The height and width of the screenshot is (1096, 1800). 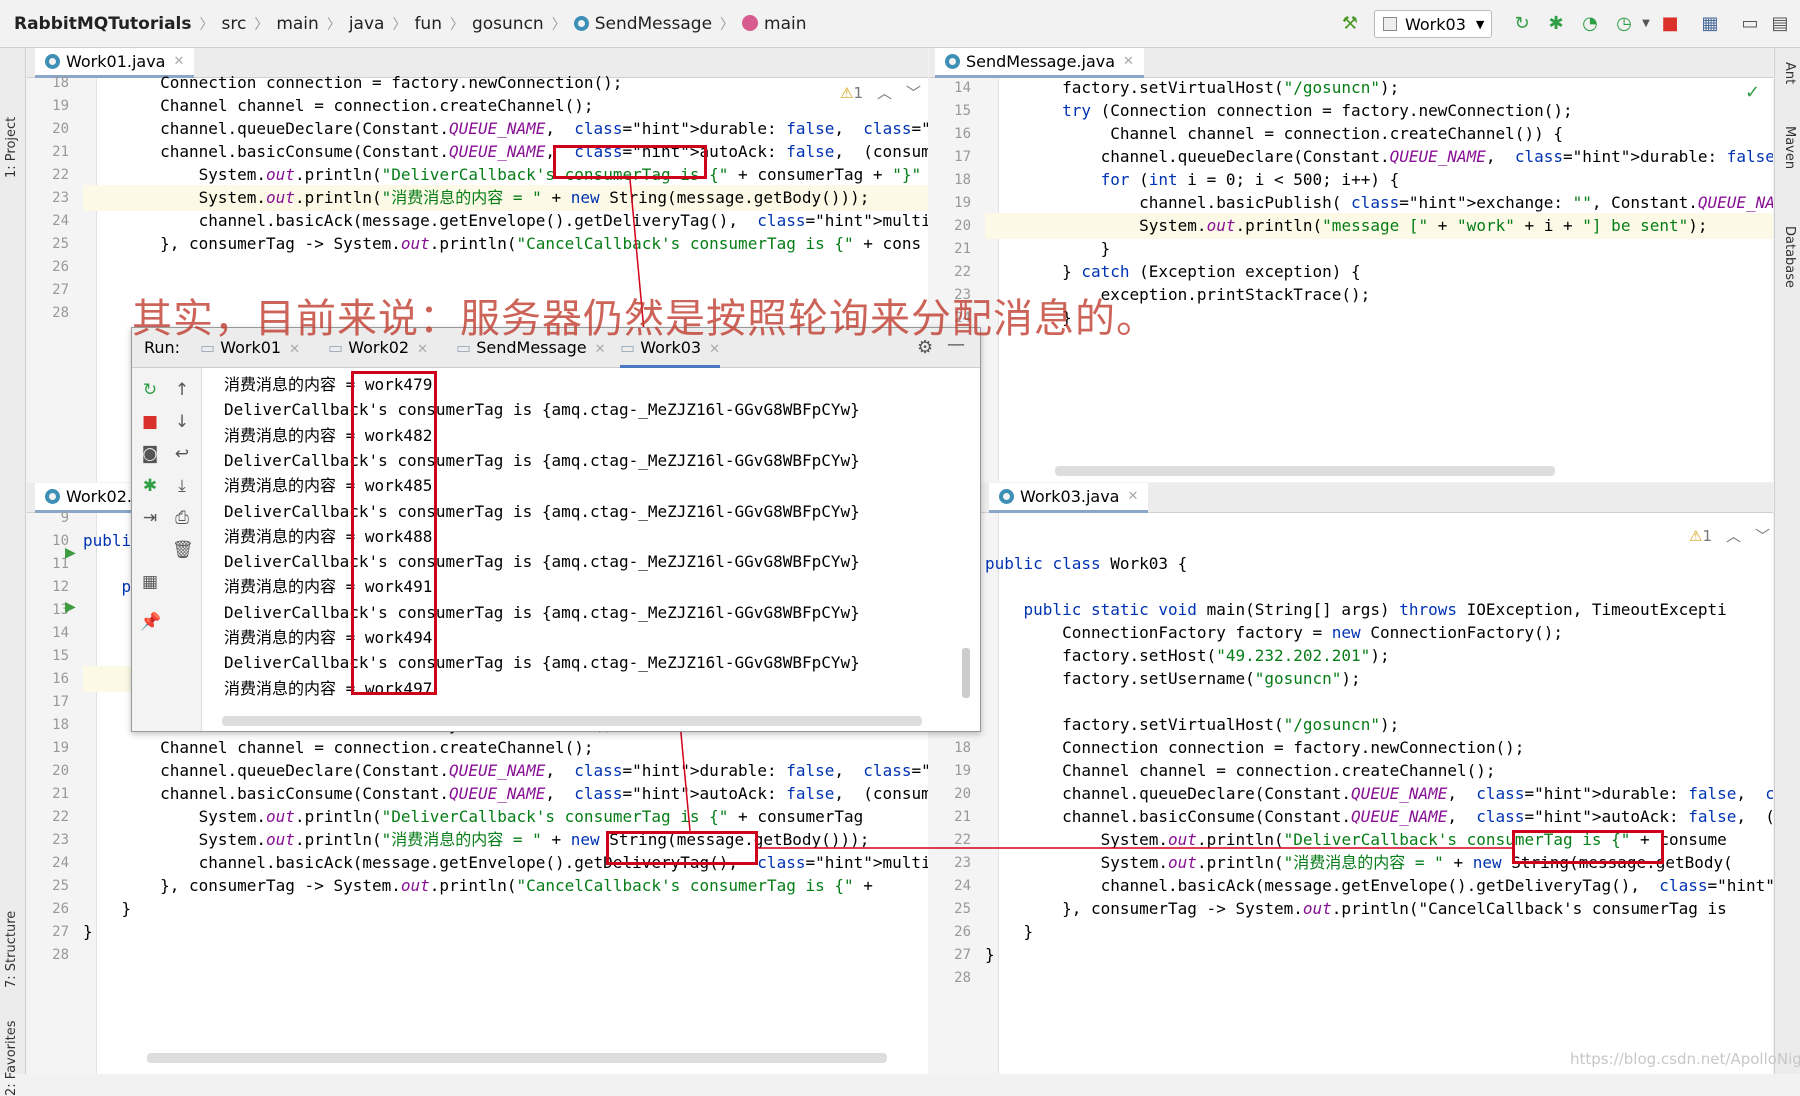 What do you see at coordinates (150, 622) in the screenshot?
I see `pin-icon: 📌` at bounding box center [150, 622].